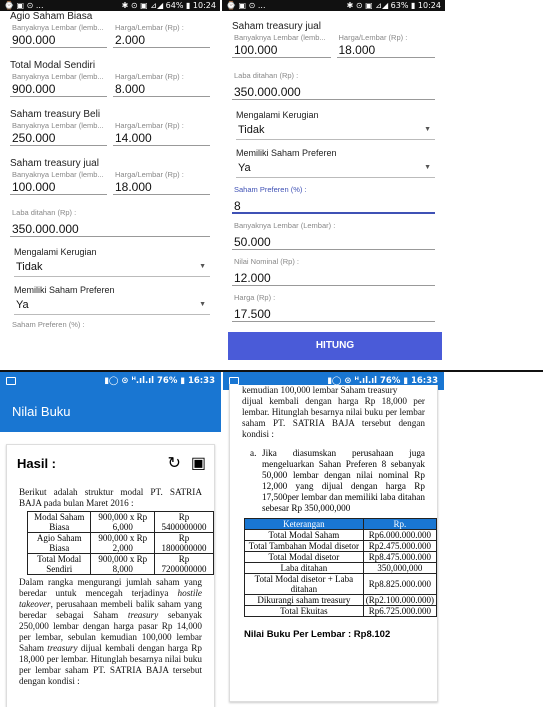 This screenshot has height=707, width=543. Describe the element at coordinates (400, 557) in the screenshot. I see `table-cell: Rp8.475.000.000` at that location.